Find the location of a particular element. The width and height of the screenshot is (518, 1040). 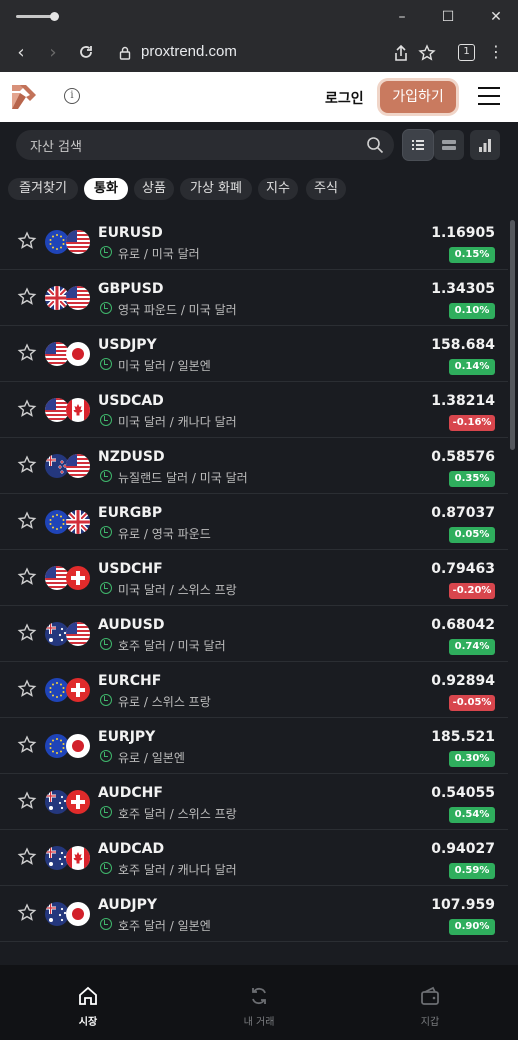

search-icon is located at coordinates (375, 145).